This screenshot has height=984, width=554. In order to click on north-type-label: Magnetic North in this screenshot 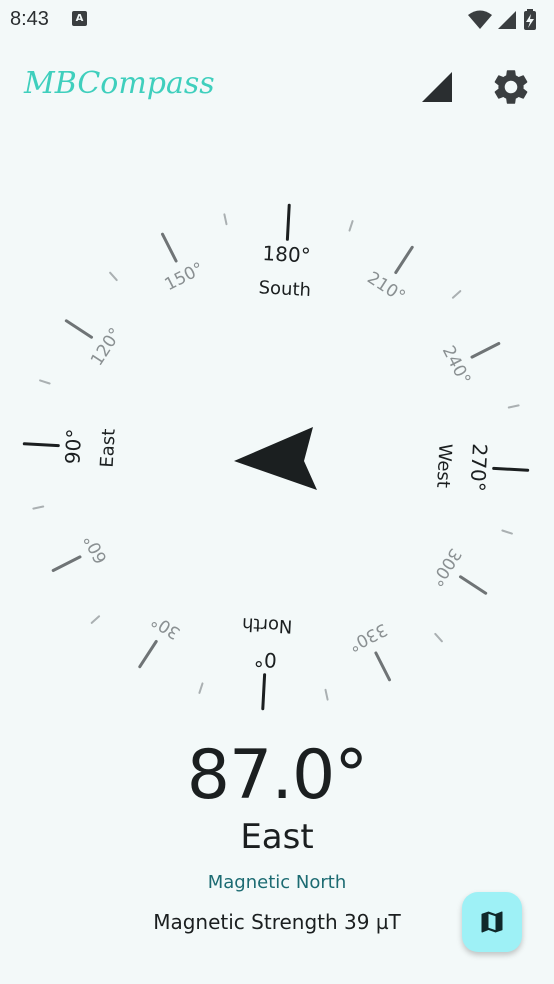, I will do `click(277, 882)`.